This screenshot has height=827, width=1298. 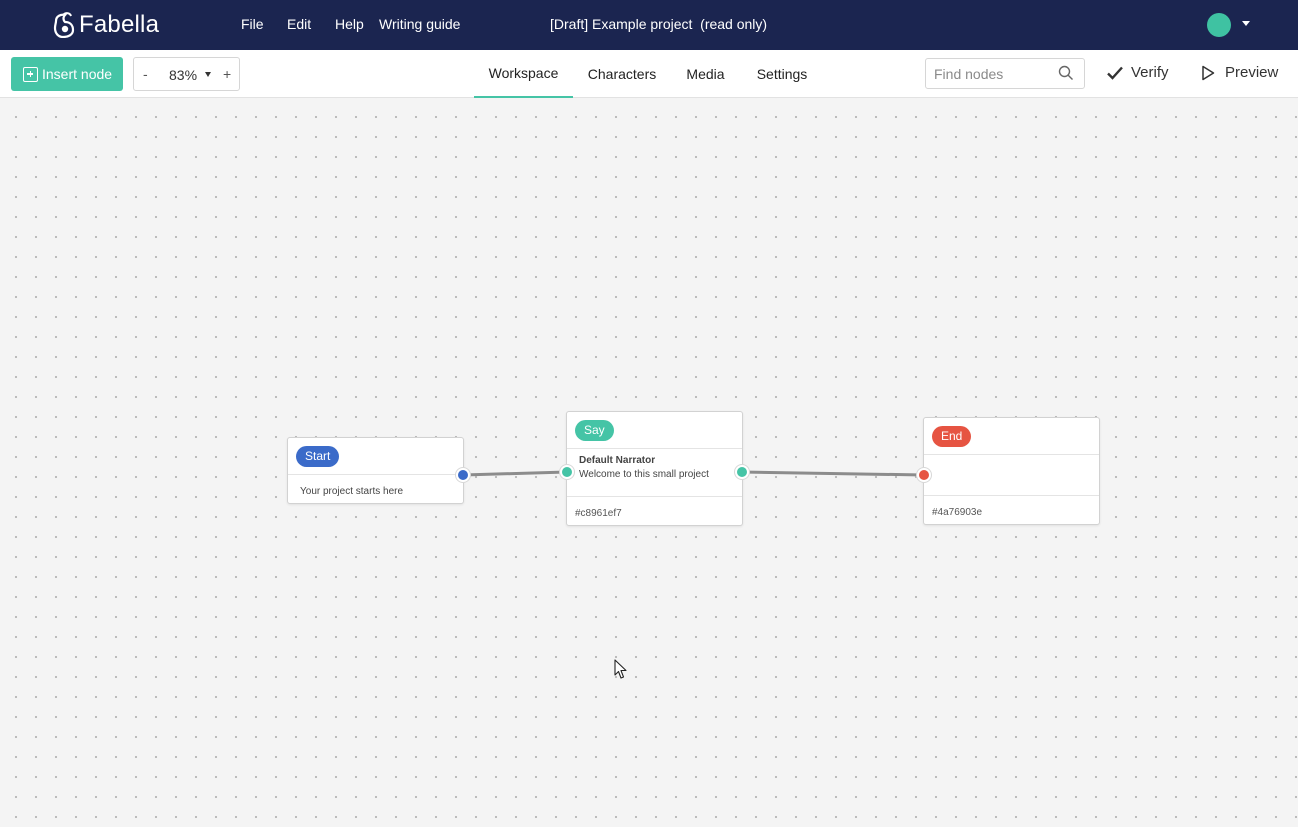 I want to click on node-id: #c8961ef7, so click(x=598, y=513).